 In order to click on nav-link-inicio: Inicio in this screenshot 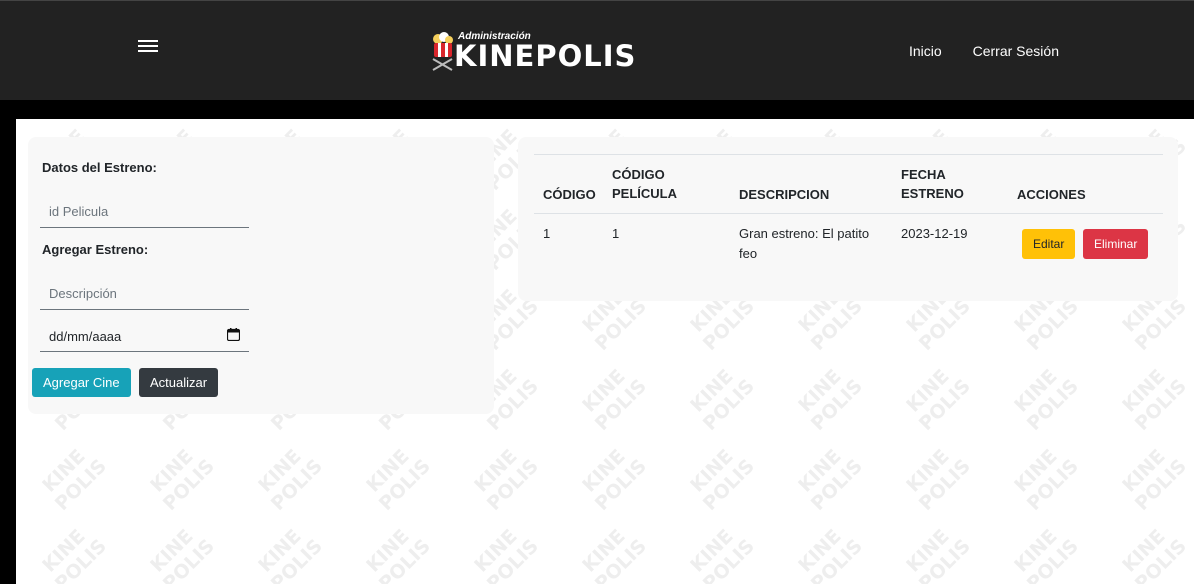, I will do `click(925, 51)`.